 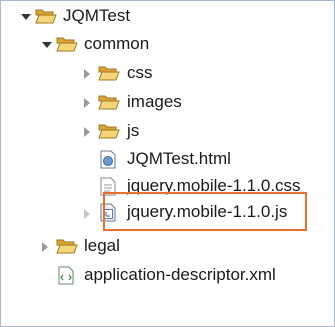 What do you see at coordinates (167, 16) in the screenshot?
I see `tree-item-jqmtest: JQMTest` at bounding box center [167, 16].